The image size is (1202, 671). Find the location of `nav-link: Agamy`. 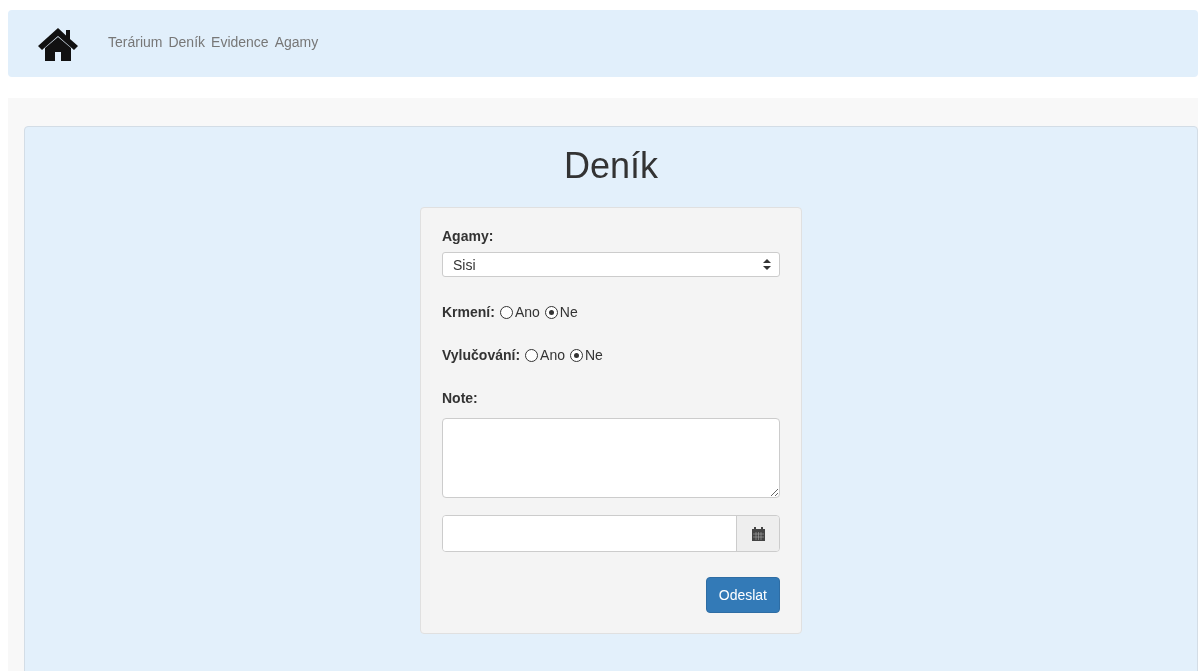

nav-link: Agamy is located at coordinates (296, 41).